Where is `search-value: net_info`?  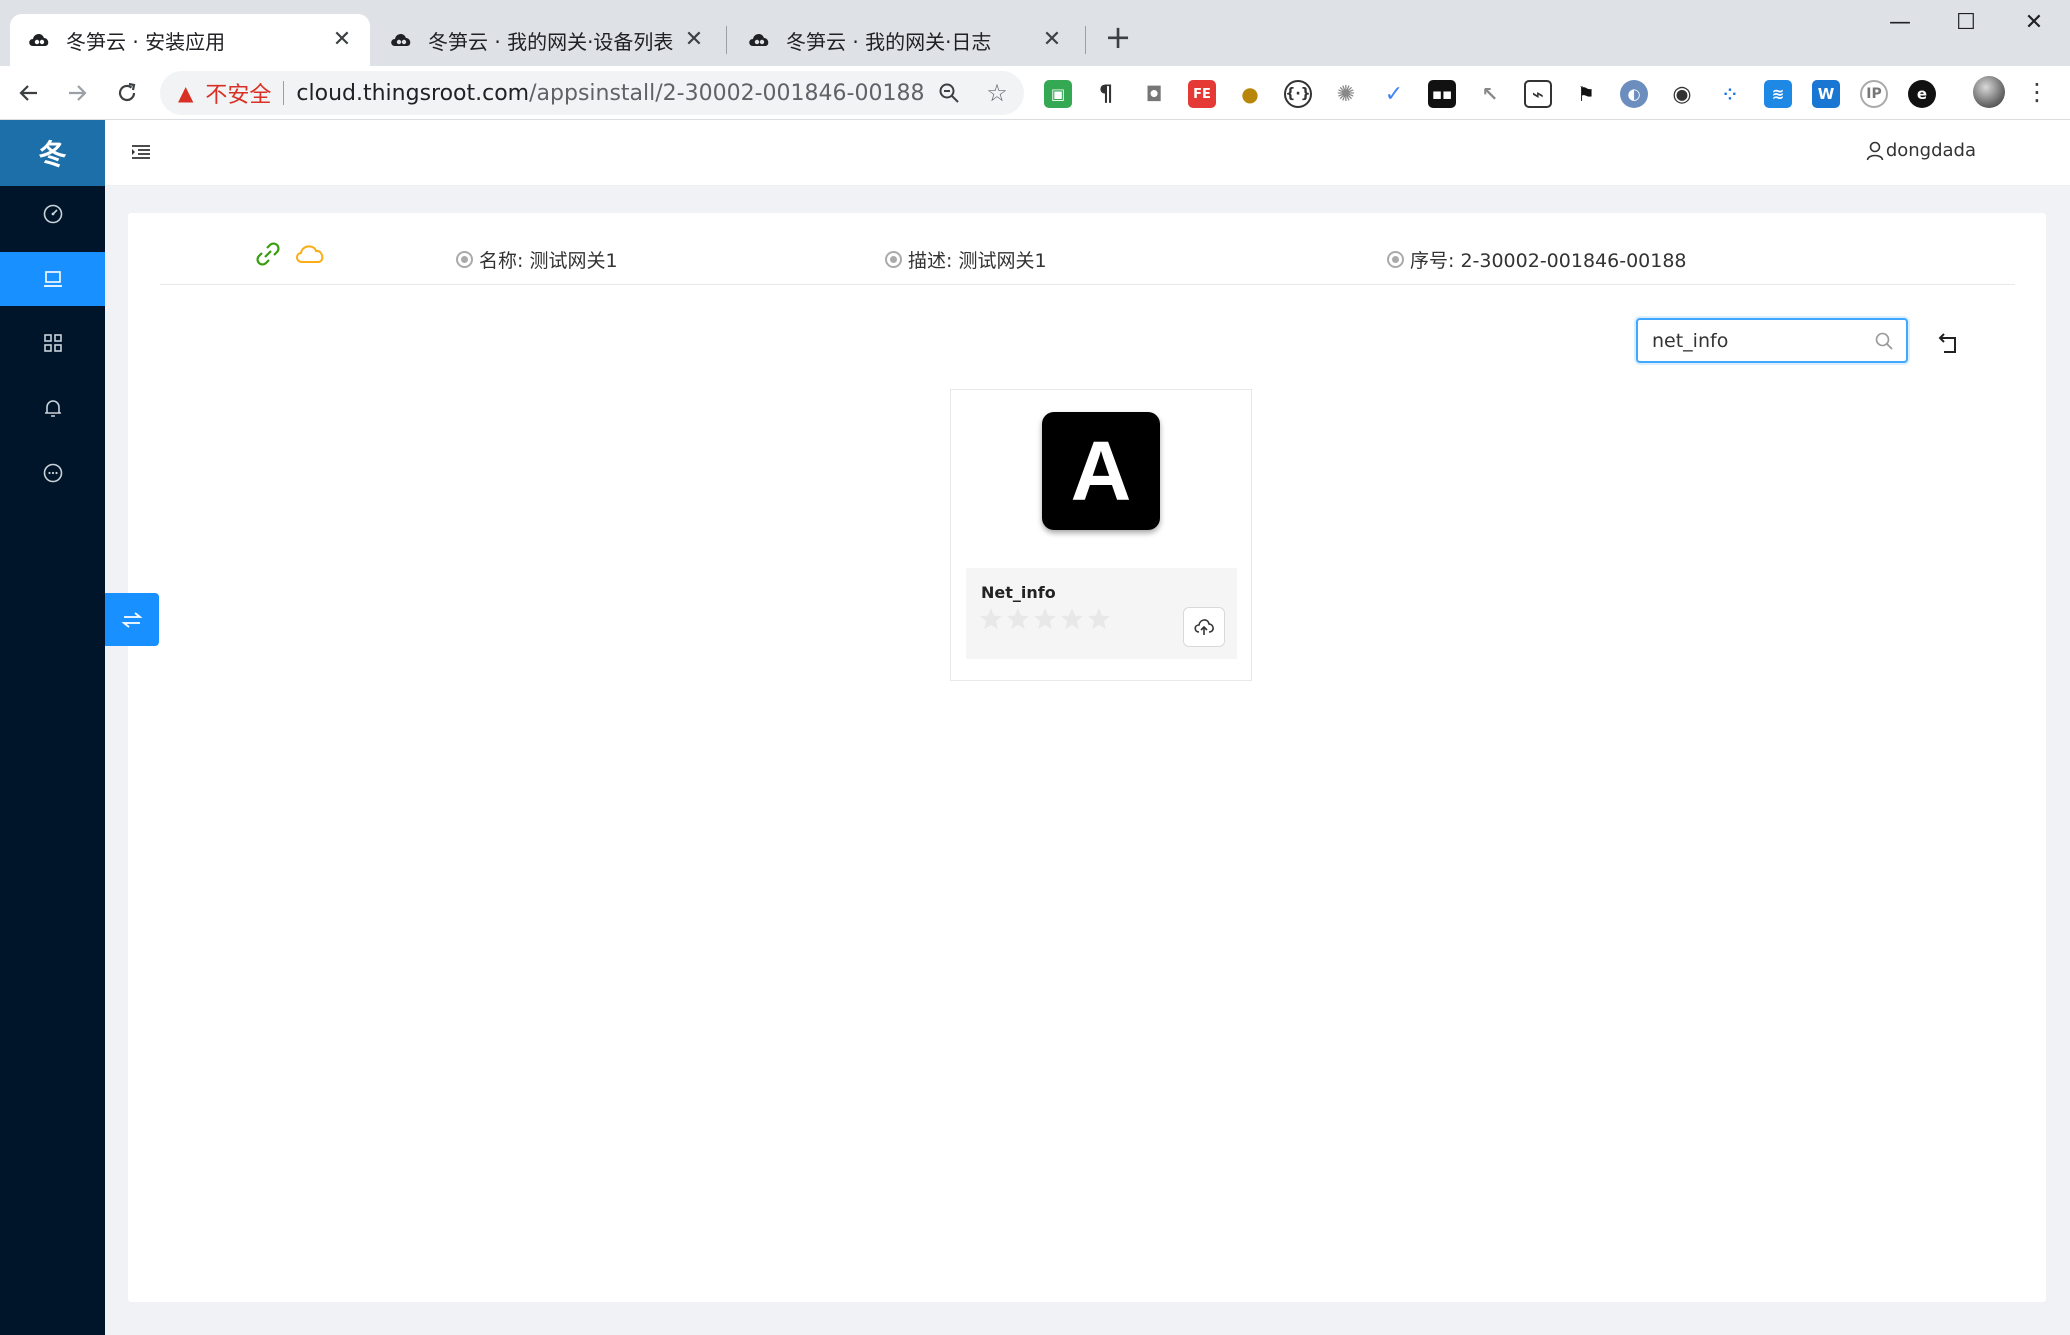 search-value: net_info is located at coordinates (1690, 340).